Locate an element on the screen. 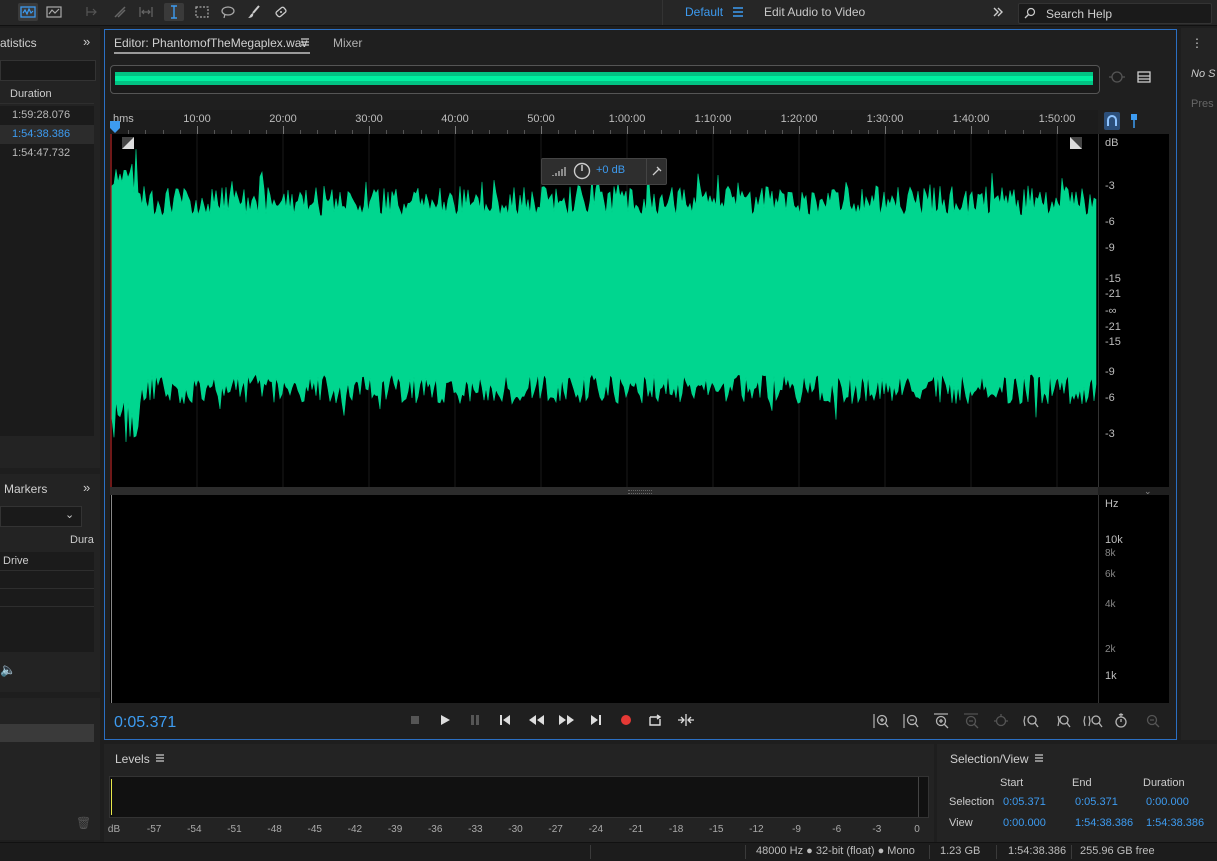 The image size is (1217, 861). fast-forward-button is located at coordinates (566, 720).